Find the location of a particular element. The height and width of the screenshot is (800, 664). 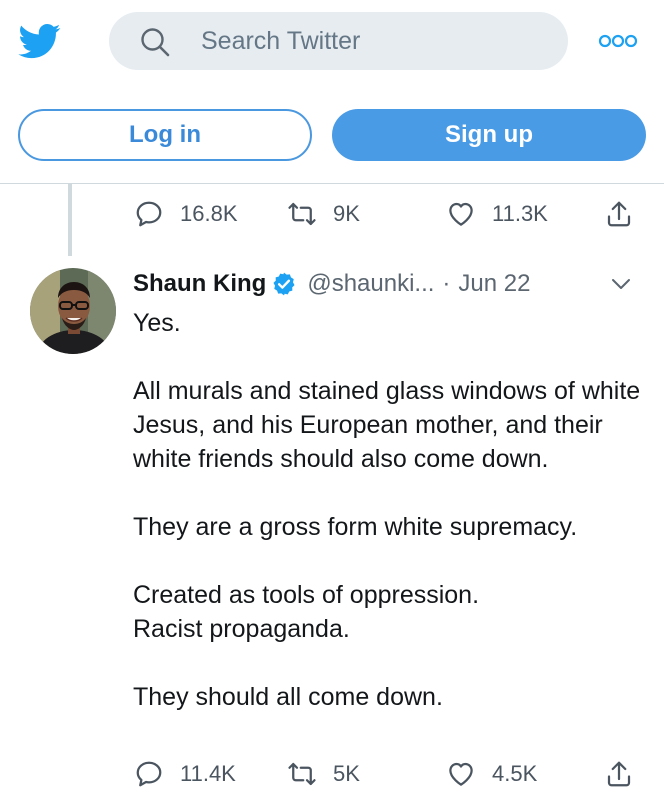

tweet-paragraph: Created as tools of oppression. is located at coordinates (306, 595).